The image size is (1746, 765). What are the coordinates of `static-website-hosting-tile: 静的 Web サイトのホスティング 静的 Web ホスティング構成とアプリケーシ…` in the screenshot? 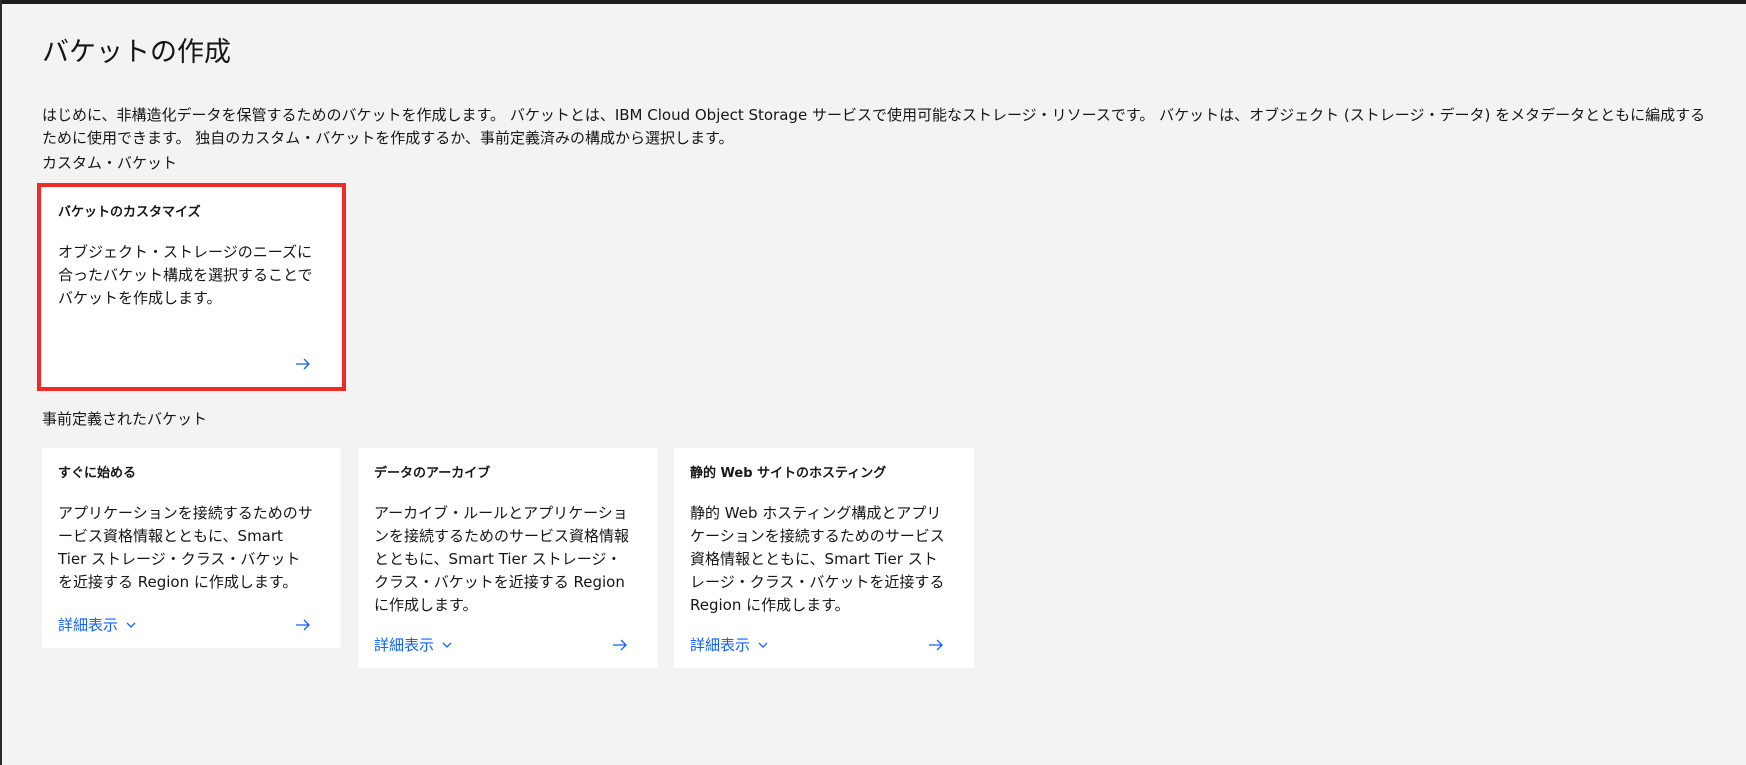 It's located at (824, 558).